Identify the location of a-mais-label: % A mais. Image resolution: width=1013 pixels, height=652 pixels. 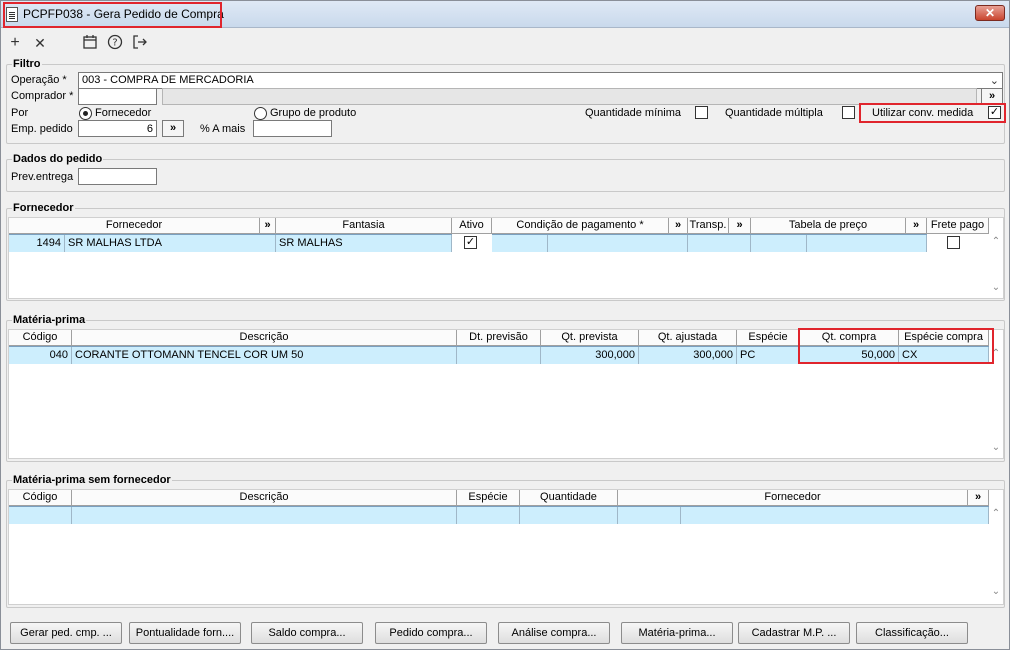
(223, 129).